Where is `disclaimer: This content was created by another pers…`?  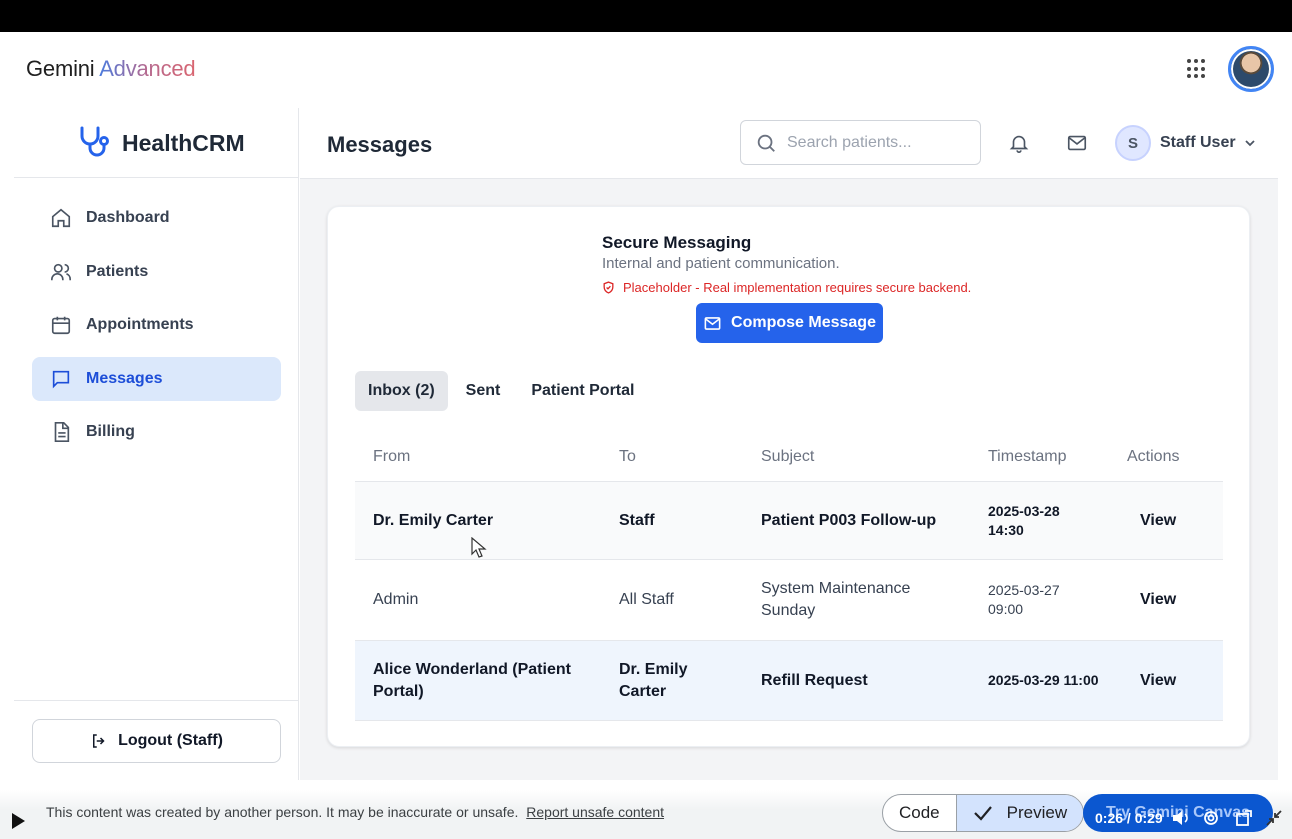
disclaimer: This content was created by another pers… is located at coordinates (355, 812).